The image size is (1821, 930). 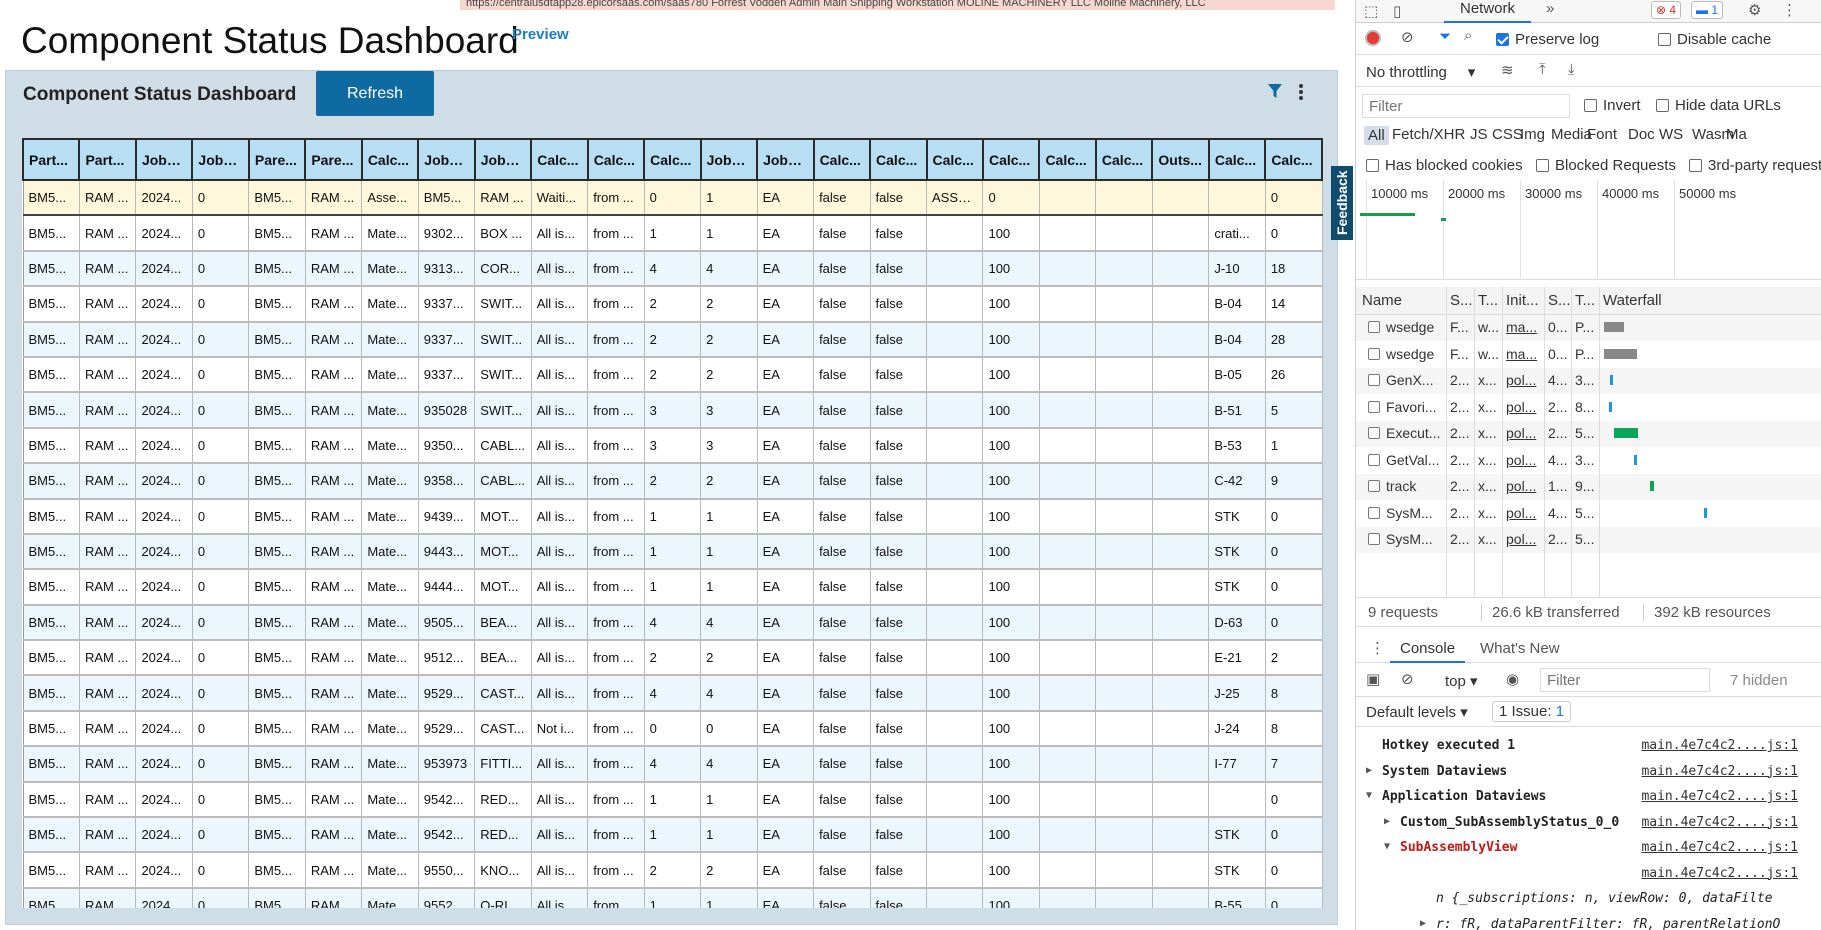 I want to click on table-cell: J-24, so click(x=1237, y=729).